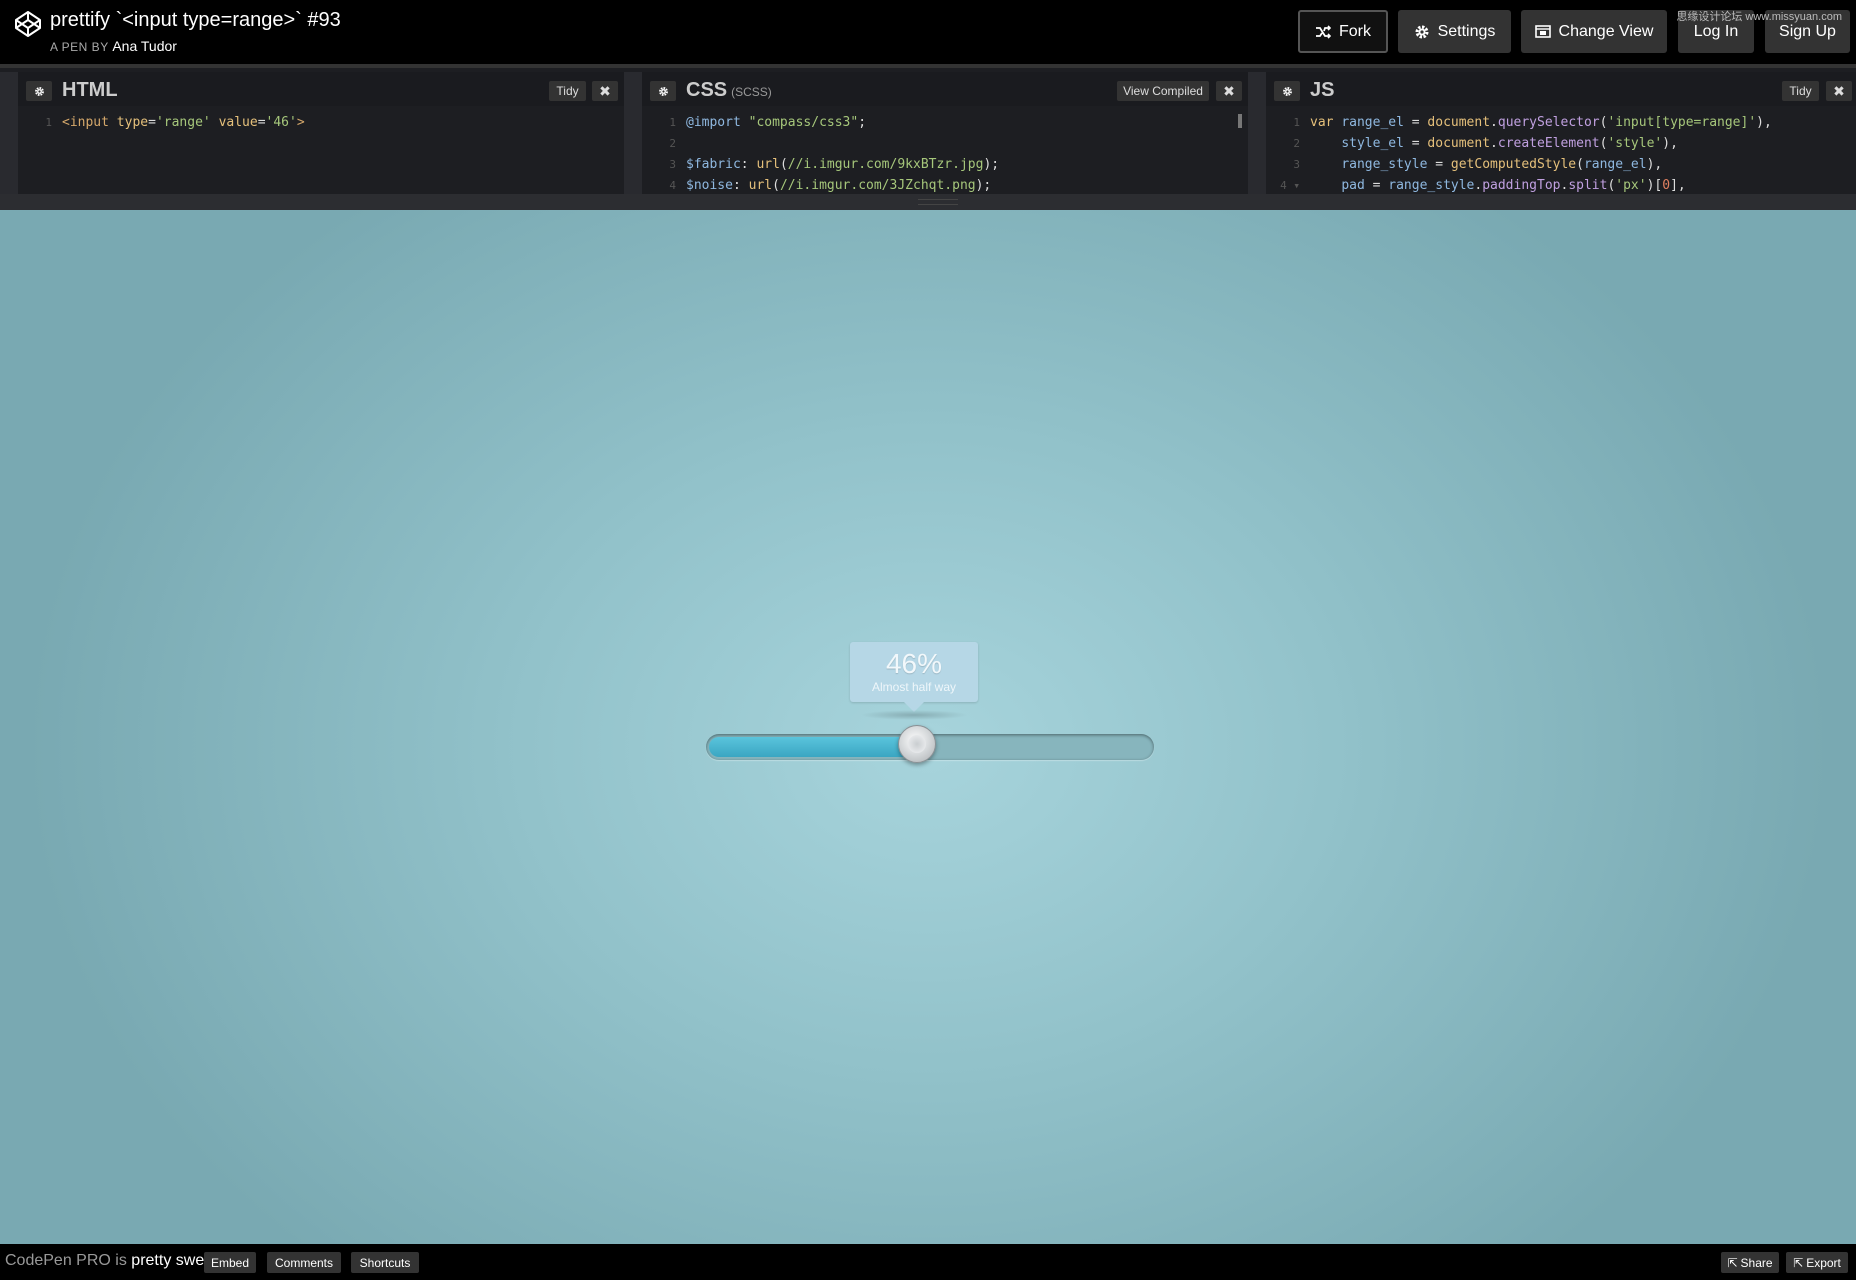 The height and width of the screenshot is (1280, 1856). Describe the element at coordinates (304, 1262) in the screenshot. I see `comments-button: Comments` at that location.